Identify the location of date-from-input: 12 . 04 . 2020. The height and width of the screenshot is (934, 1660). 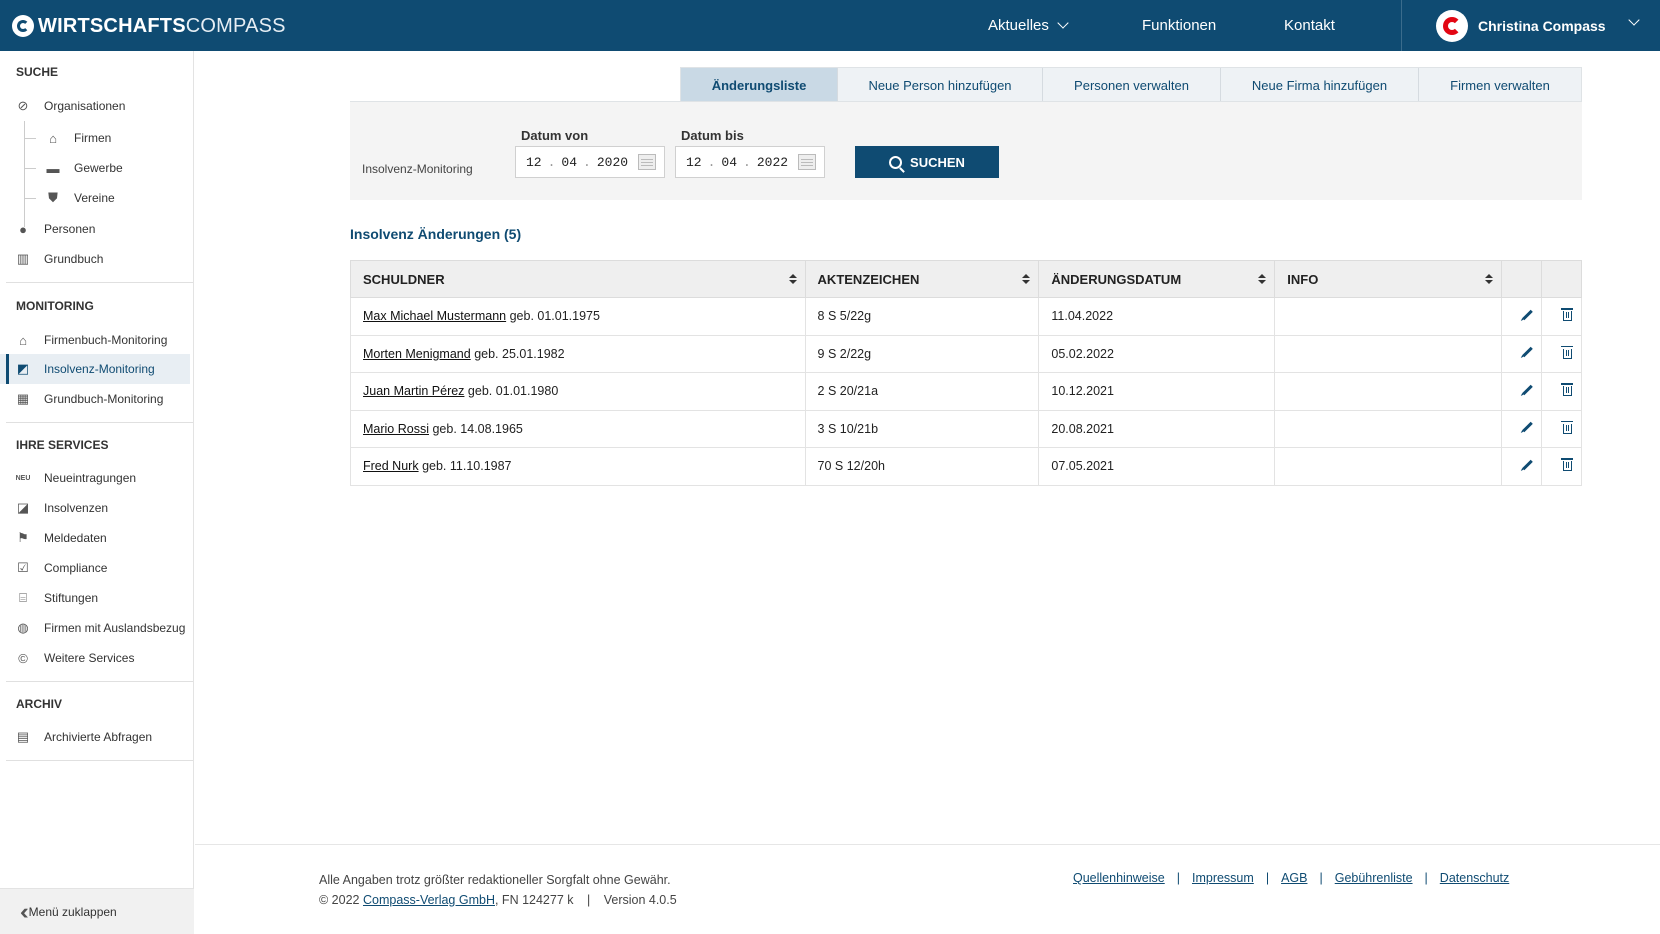
(590, 162).